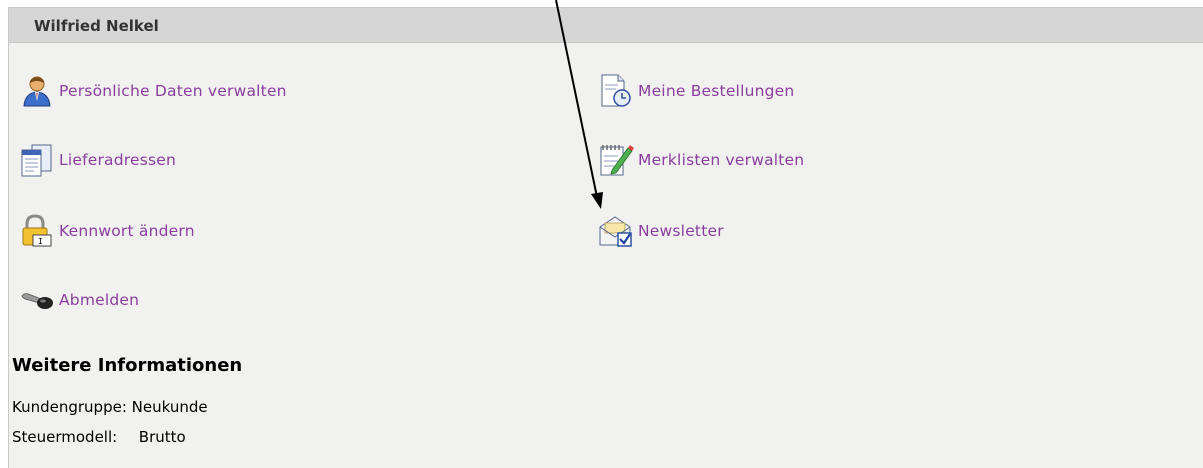 This screenshot has height=468, width=1203. What do you see at coordinates (127, 365) in the screenshot?
I see `section-title-more-info: Weitere Informationen` at bounding box center [127, 365].